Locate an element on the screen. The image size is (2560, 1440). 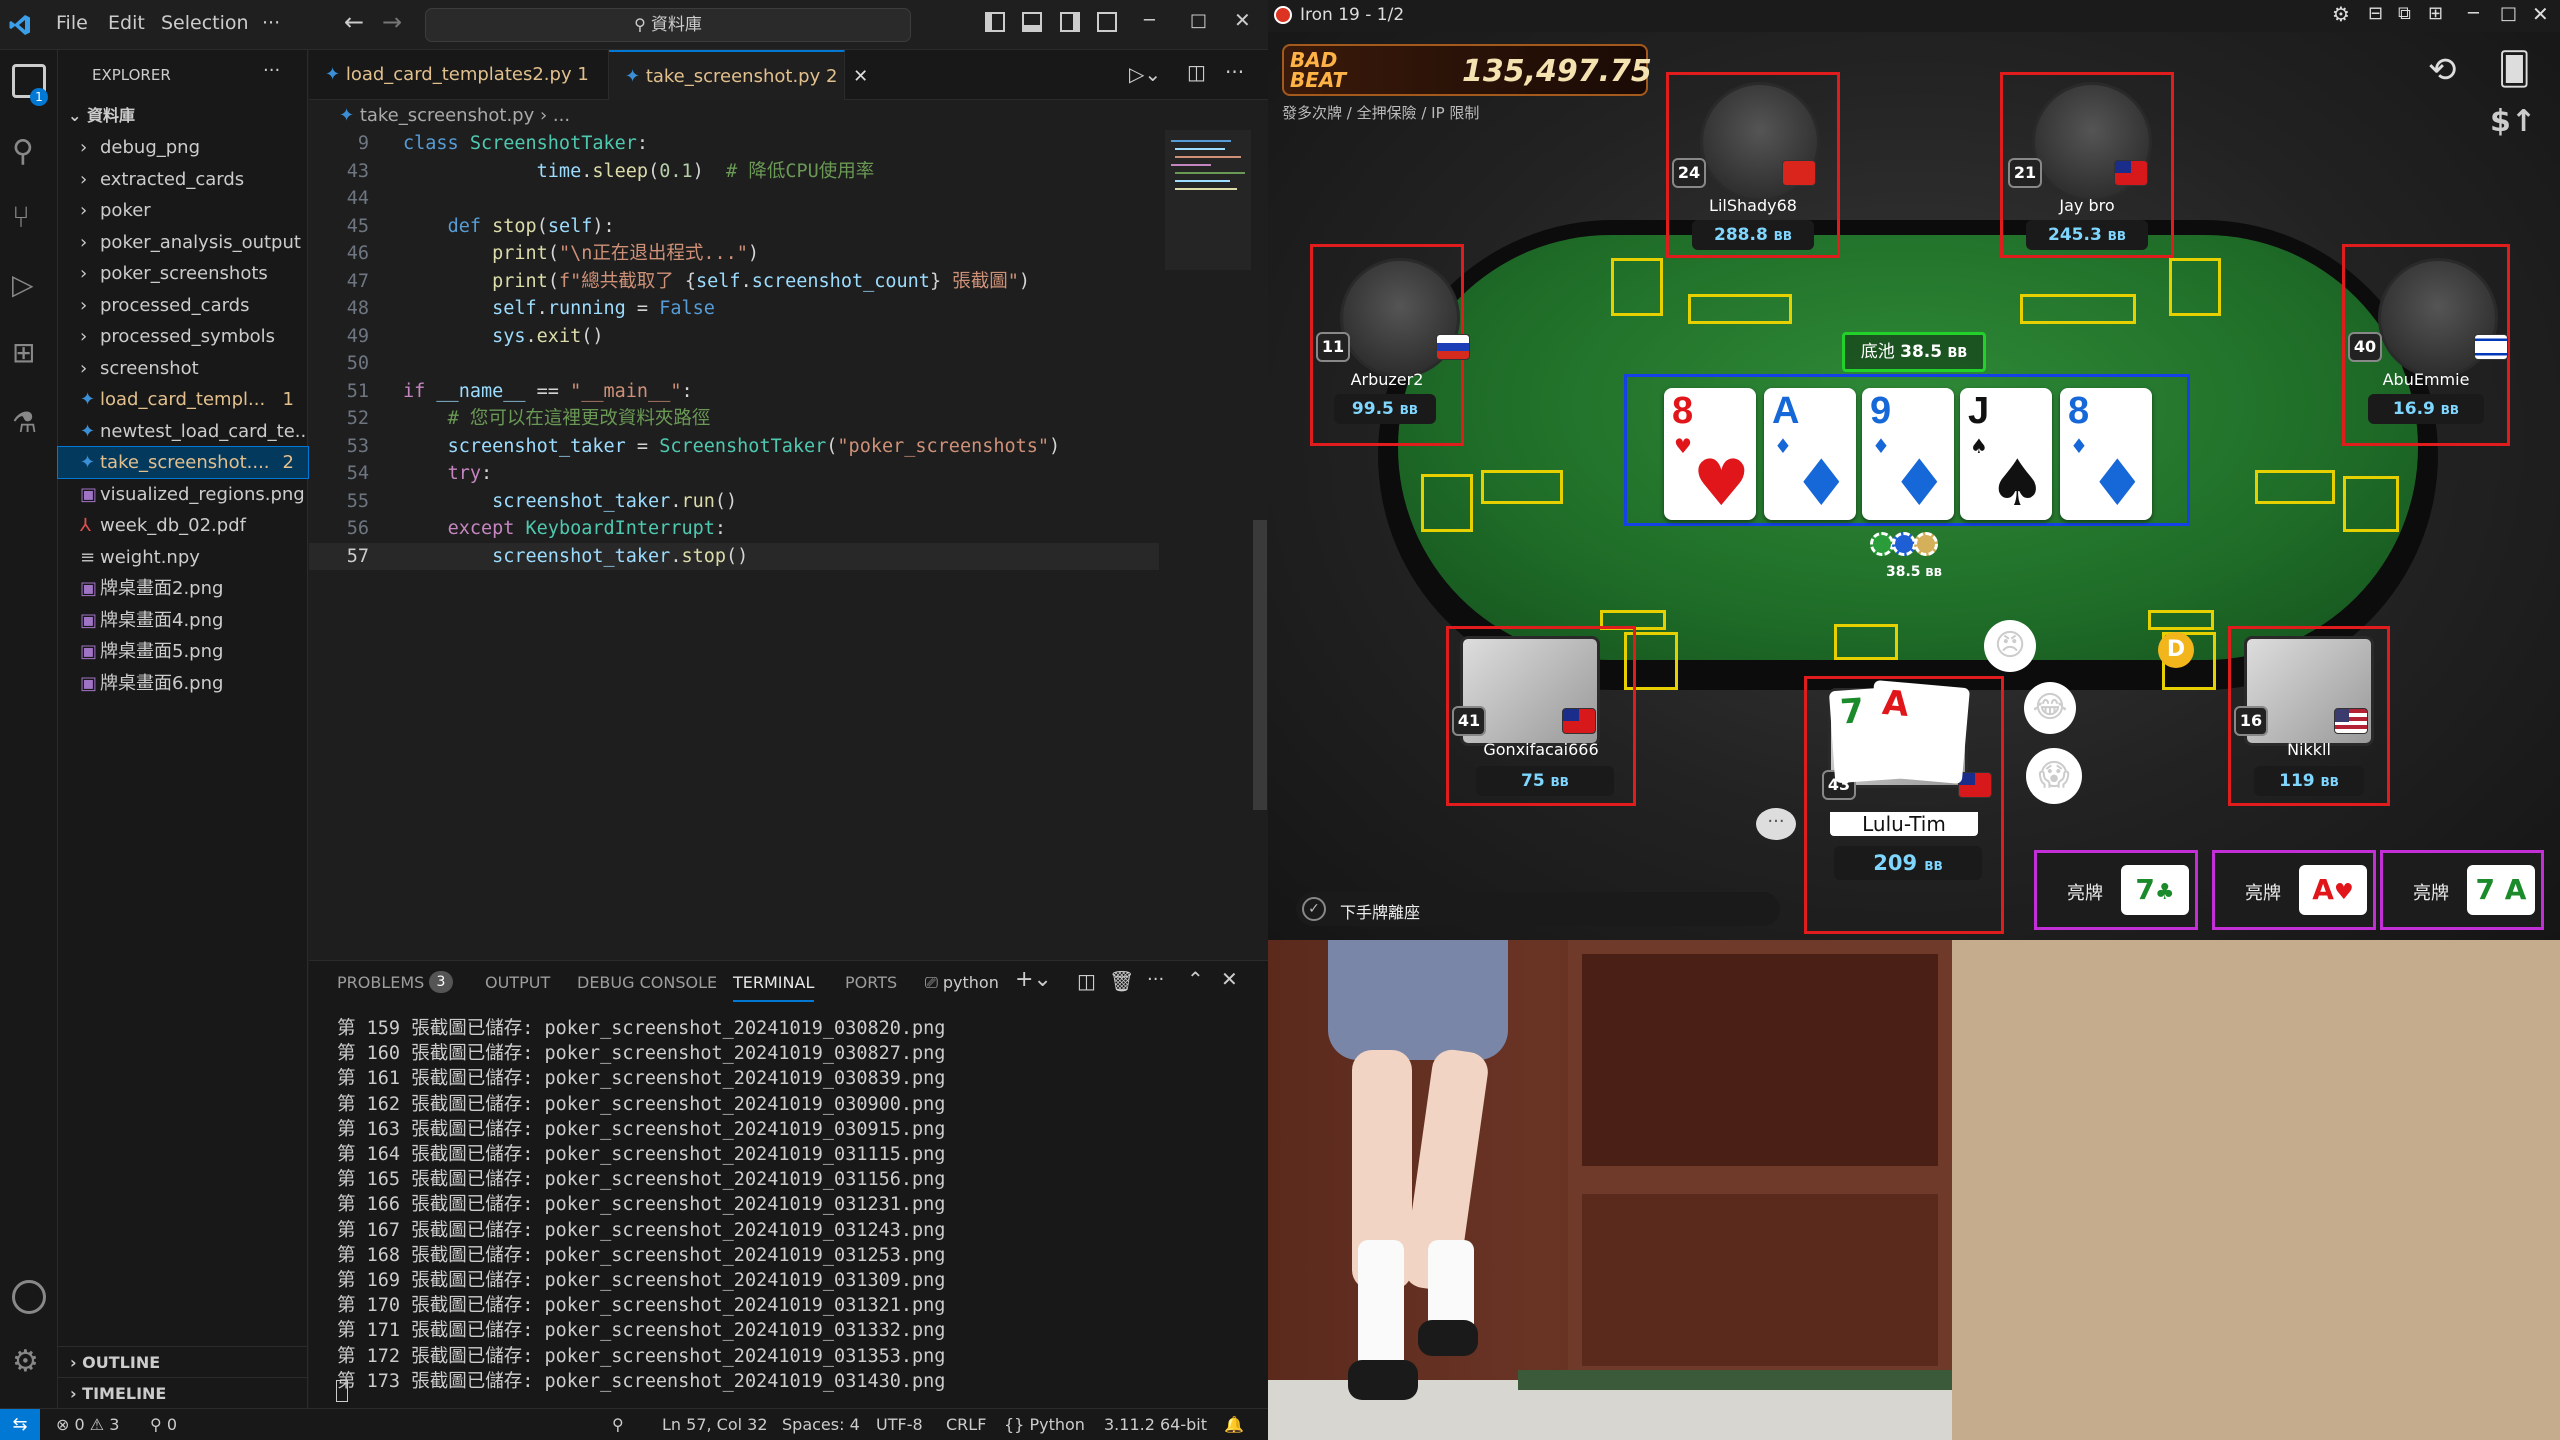
tab-take-screenshot: ✦ take_screenshot.py 2 ✕ is located at coordinates (738, 75).